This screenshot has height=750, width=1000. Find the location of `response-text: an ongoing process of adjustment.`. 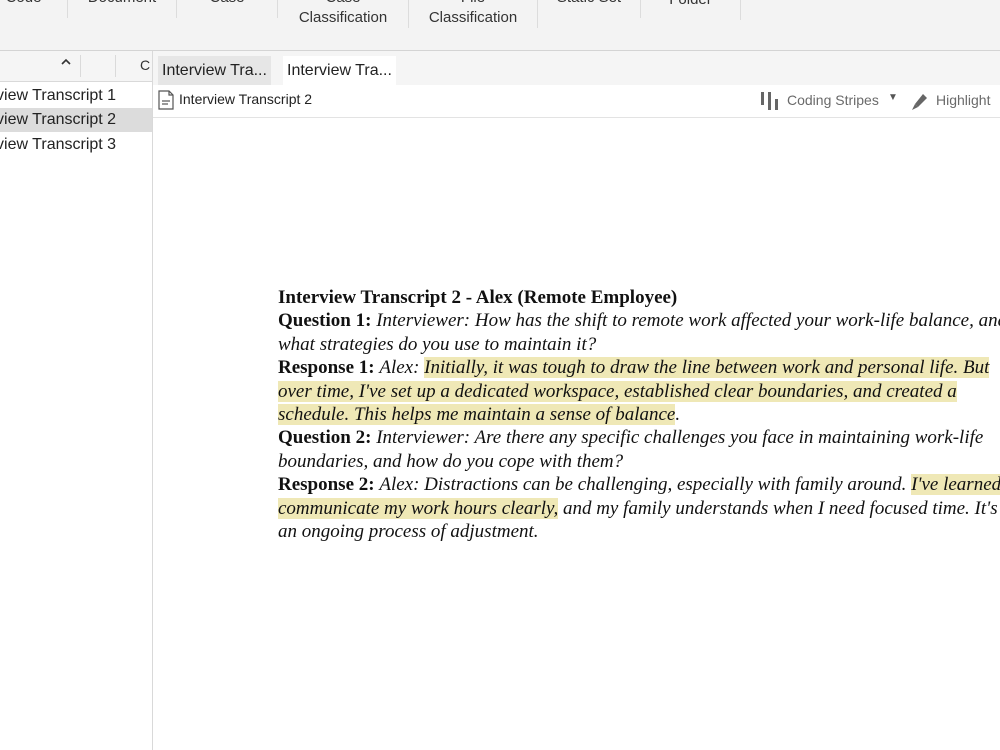

response-text: an ongoing process of adjustment. is located at coordinates (408, 532).